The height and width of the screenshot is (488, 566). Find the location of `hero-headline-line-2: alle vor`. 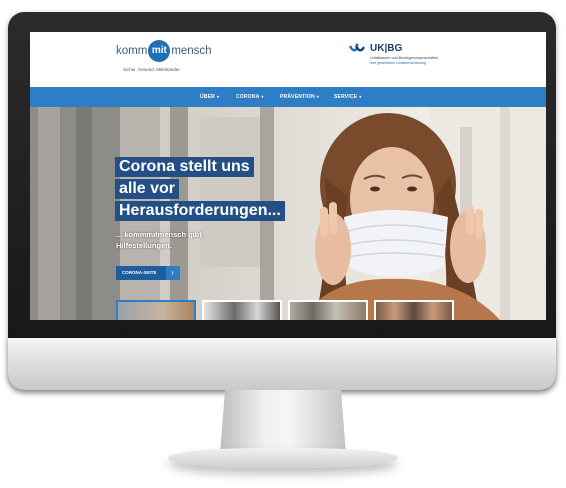

hero-headline-line-2: alle vor is located at coordinates (147, 189).